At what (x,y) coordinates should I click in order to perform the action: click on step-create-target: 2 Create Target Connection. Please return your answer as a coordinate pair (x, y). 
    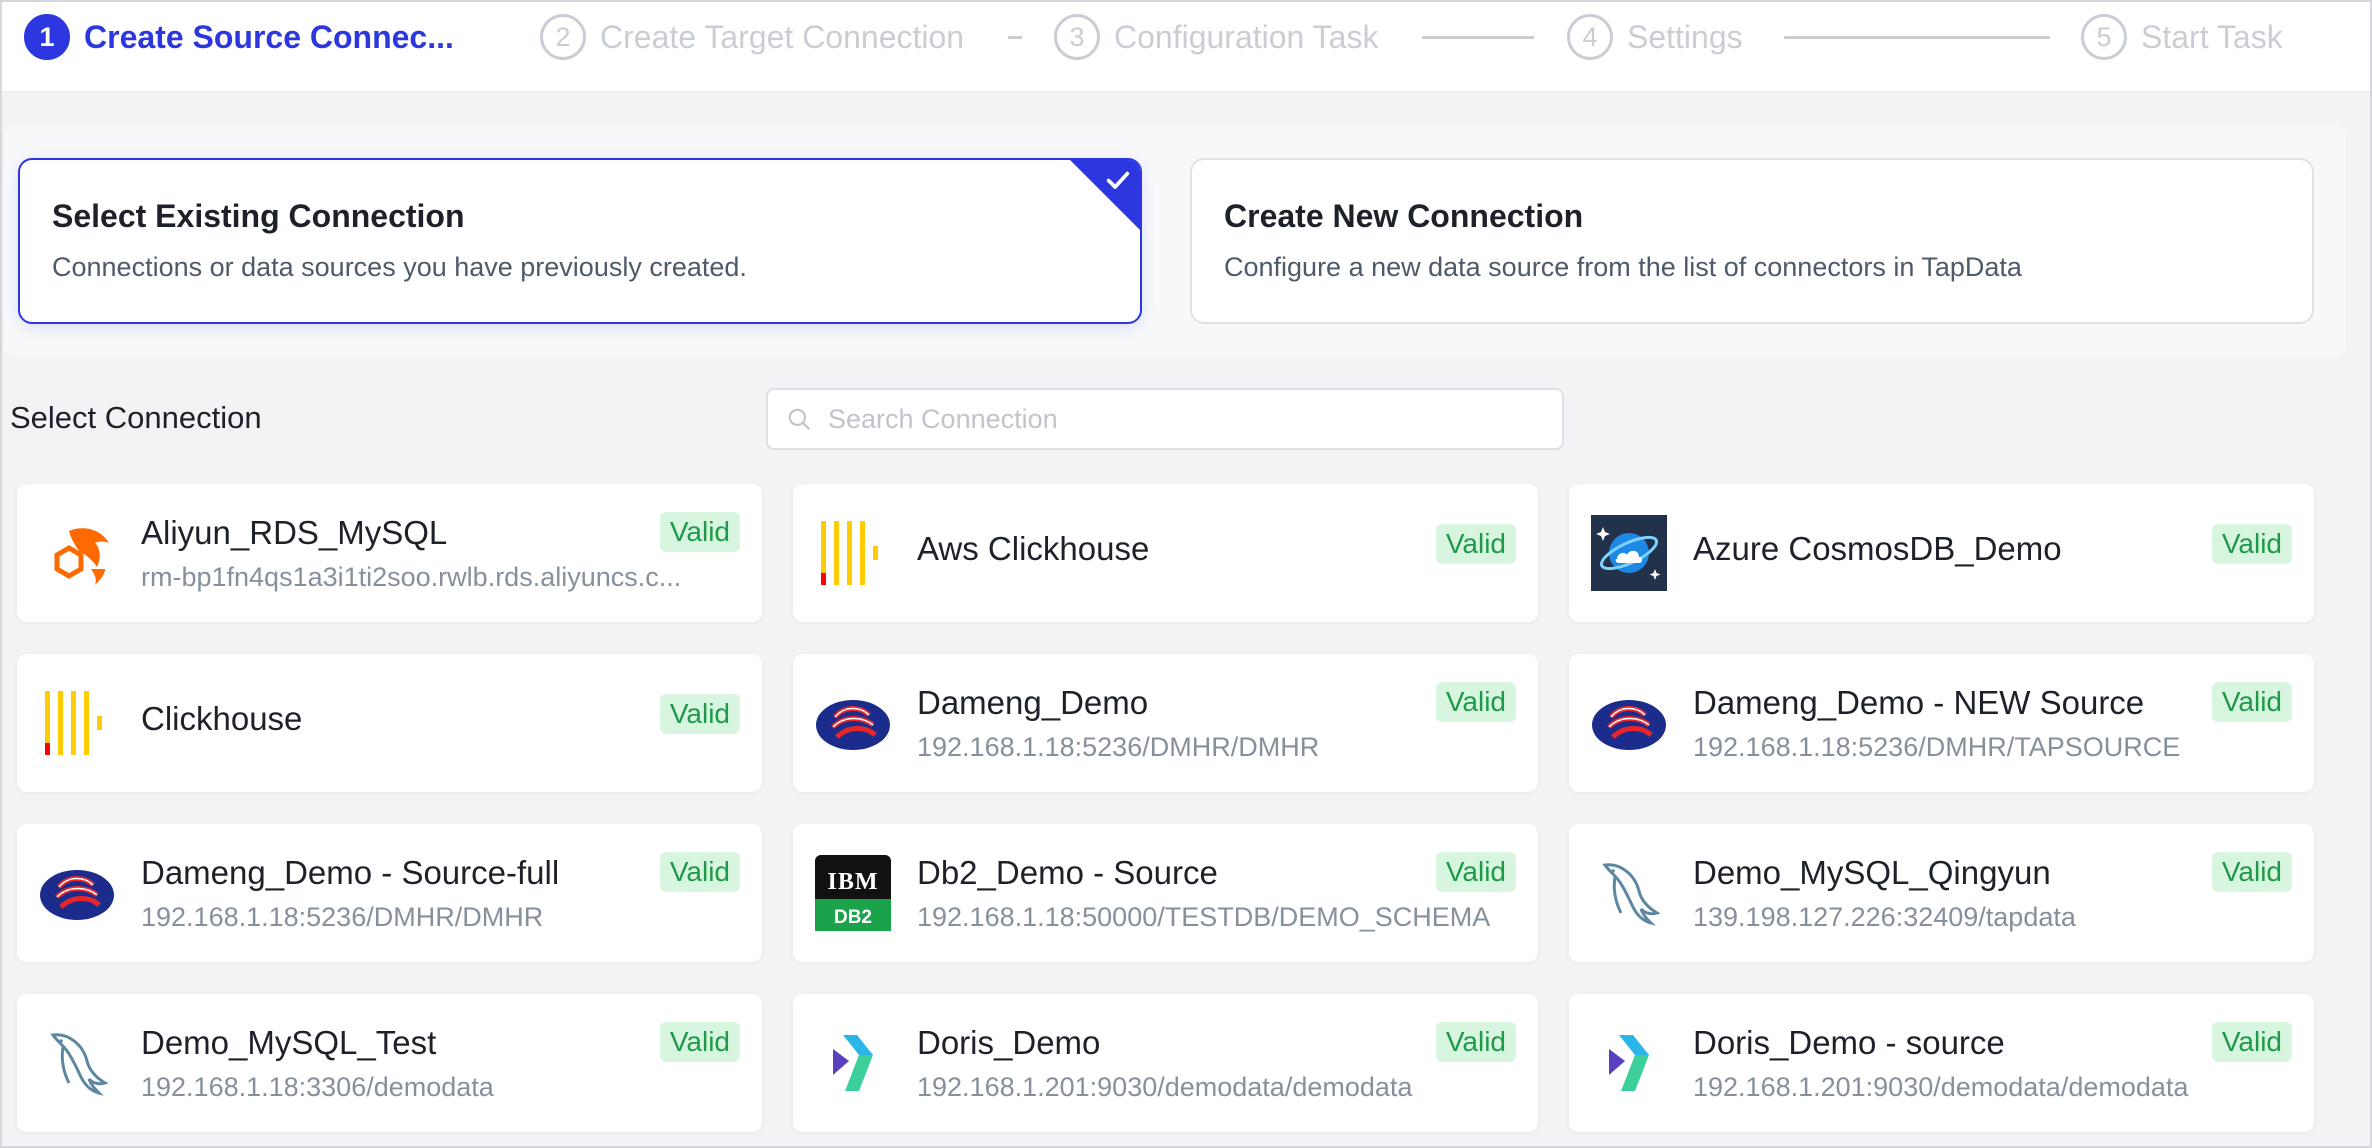
    Looking at the image, I should click on (752, 37).